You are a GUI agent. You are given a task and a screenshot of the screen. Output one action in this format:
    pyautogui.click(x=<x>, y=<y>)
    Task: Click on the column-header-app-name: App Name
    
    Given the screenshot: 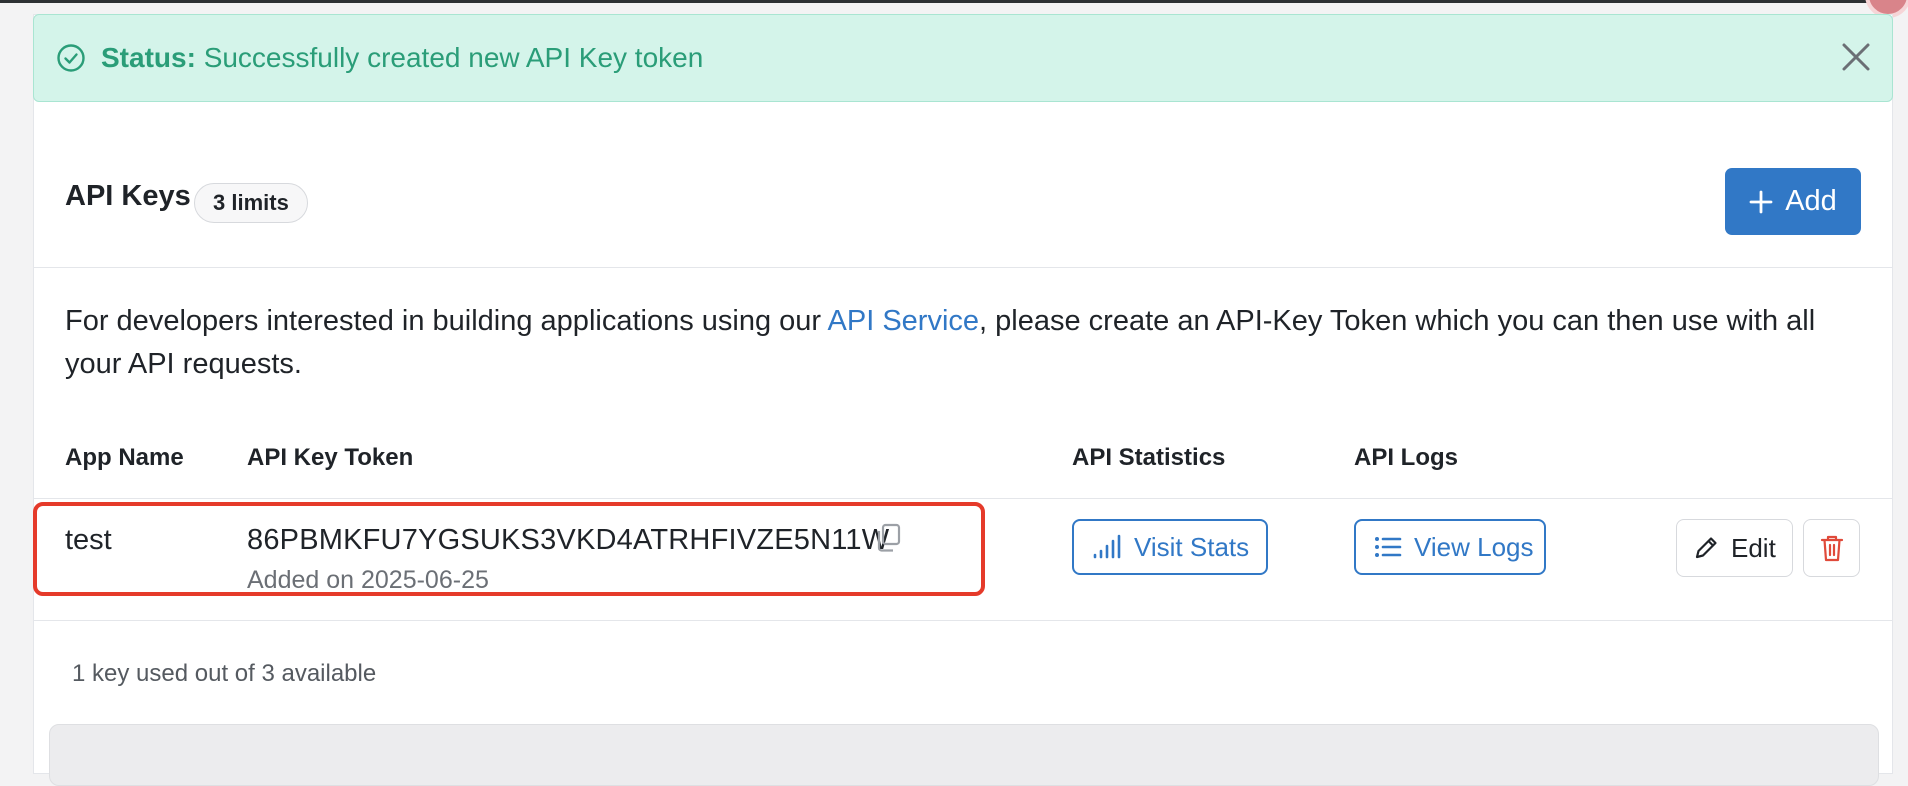 What is the action you would take?
    pyautogui.click(x=124, y=457)
    